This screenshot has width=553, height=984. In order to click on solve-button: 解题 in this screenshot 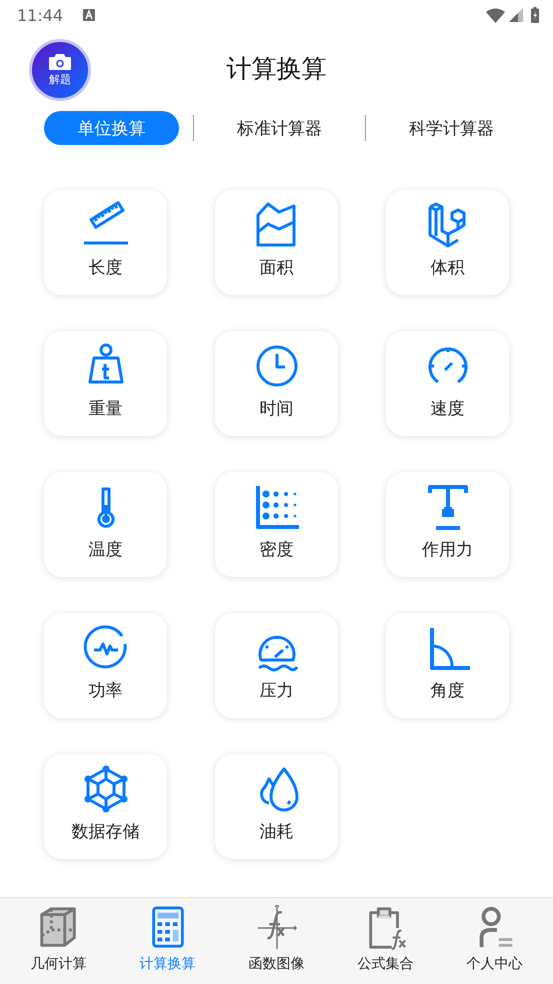, I will do `click(60, 70)`.